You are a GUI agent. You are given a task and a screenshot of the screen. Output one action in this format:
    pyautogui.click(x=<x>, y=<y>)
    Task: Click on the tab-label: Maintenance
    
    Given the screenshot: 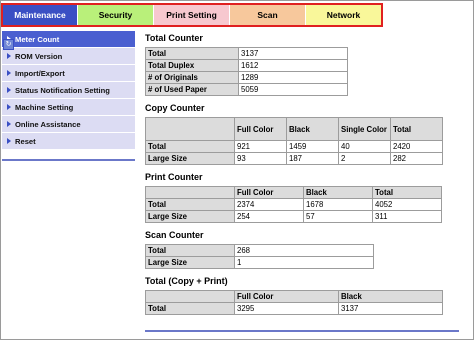 What is the action you would take?
    pyautogui.click(x=40, y=15)
    